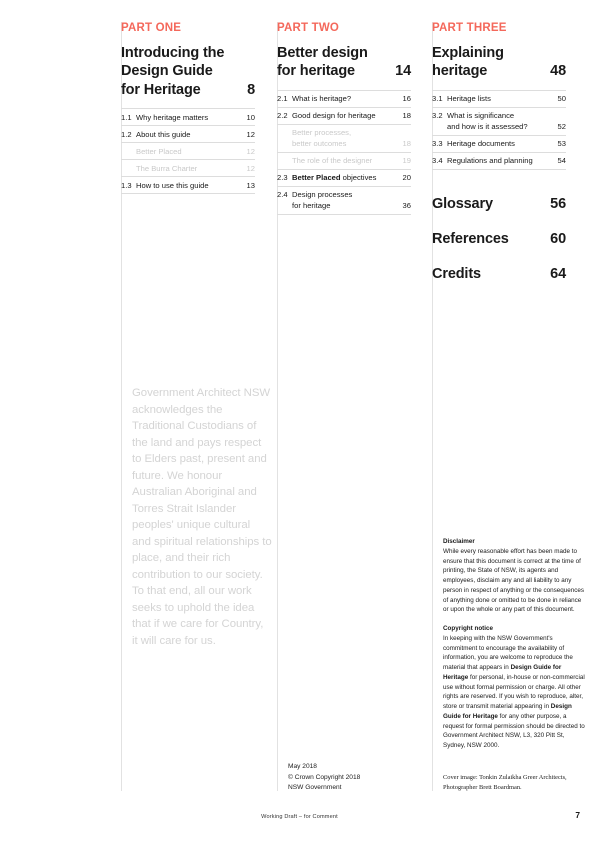 The width and height of the screenshot is (599, 848). What do you see at coordinates (460, 71) in the screenshot?
I see `part-title-line: heritage` at bounding box center [460, 71].